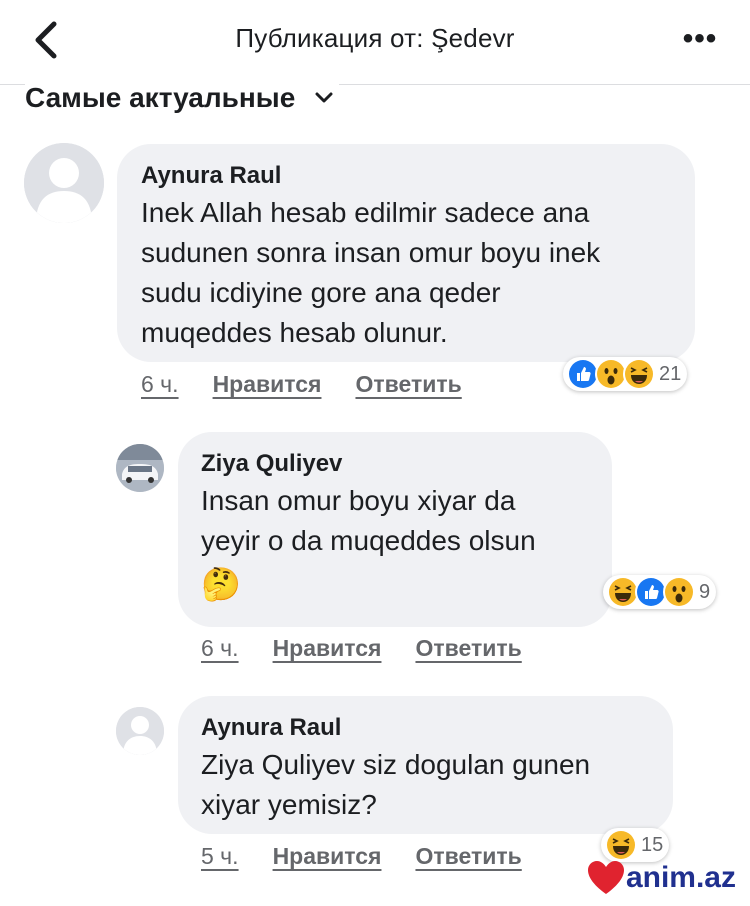 The image size is (750, 906). I want to click on chevron-down-icon, so click(324, 97).